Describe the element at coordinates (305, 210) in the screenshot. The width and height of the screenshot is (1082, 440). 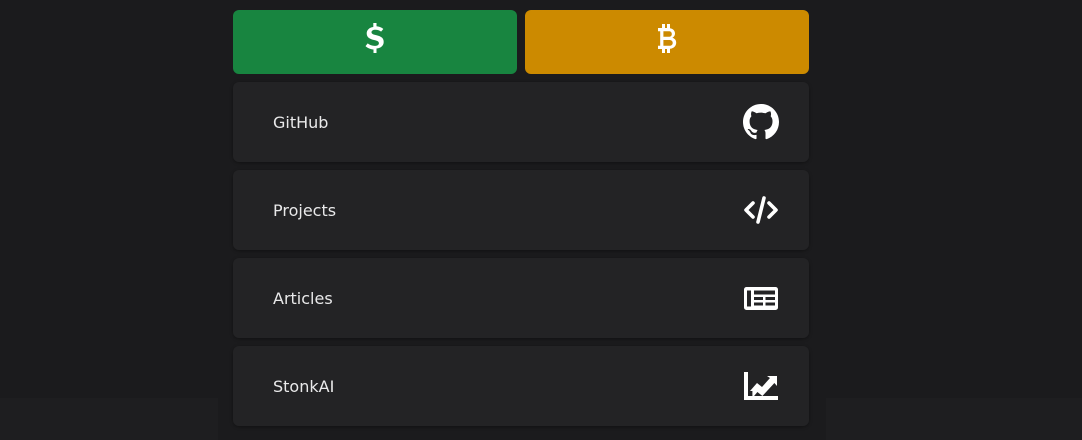
I see `link-label: Projects` at that location.